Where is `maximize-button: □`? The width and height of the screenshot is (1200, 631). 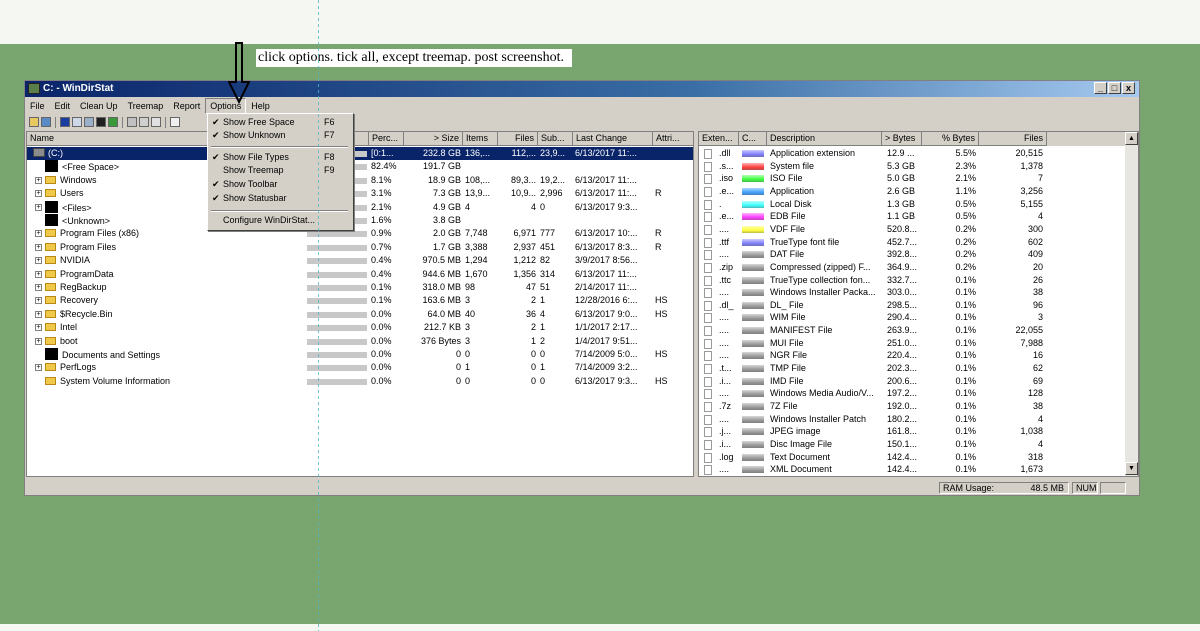
maximize-button: □ is located at coordinates (1114, 88).